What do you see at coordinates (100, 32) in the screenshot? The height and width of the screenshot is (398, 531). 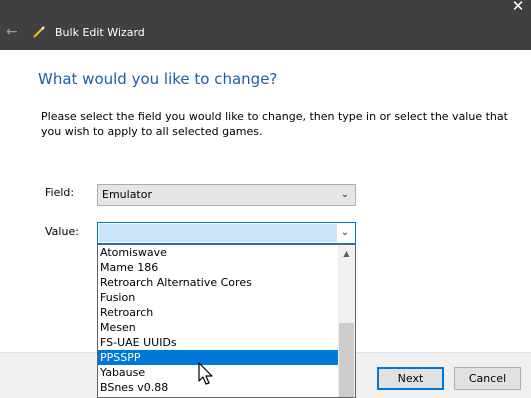 I see `window-title: Bulk Edit Wizard` at bounding box center [100, 32].